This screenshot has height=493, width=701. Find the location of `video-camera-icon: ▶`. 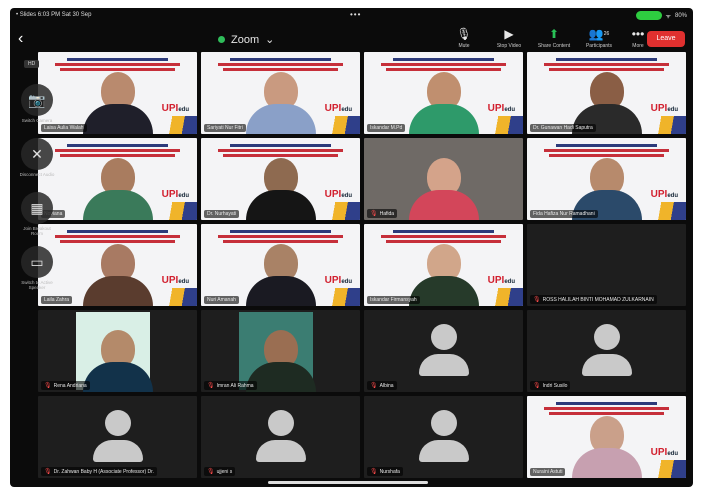

video-camera-icon: ▶ is located at coordinates (509, 34).